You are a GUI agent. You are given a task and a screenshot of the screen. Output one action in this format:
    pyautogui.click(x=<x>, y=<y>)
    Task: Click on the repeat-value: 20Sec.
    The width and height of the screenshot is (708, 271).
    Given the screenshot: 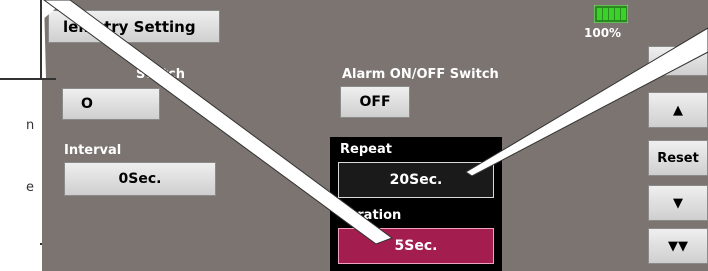 What is the action you would take?
    pyautogui.click(x=416, y=180)
    